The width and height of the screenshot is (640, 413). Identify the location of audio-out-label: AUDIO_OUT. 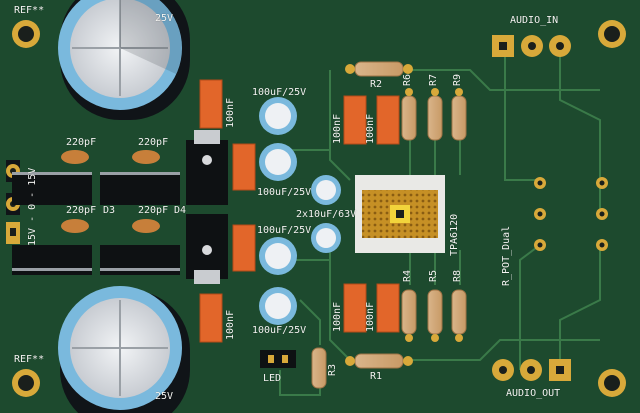
(533, 393).